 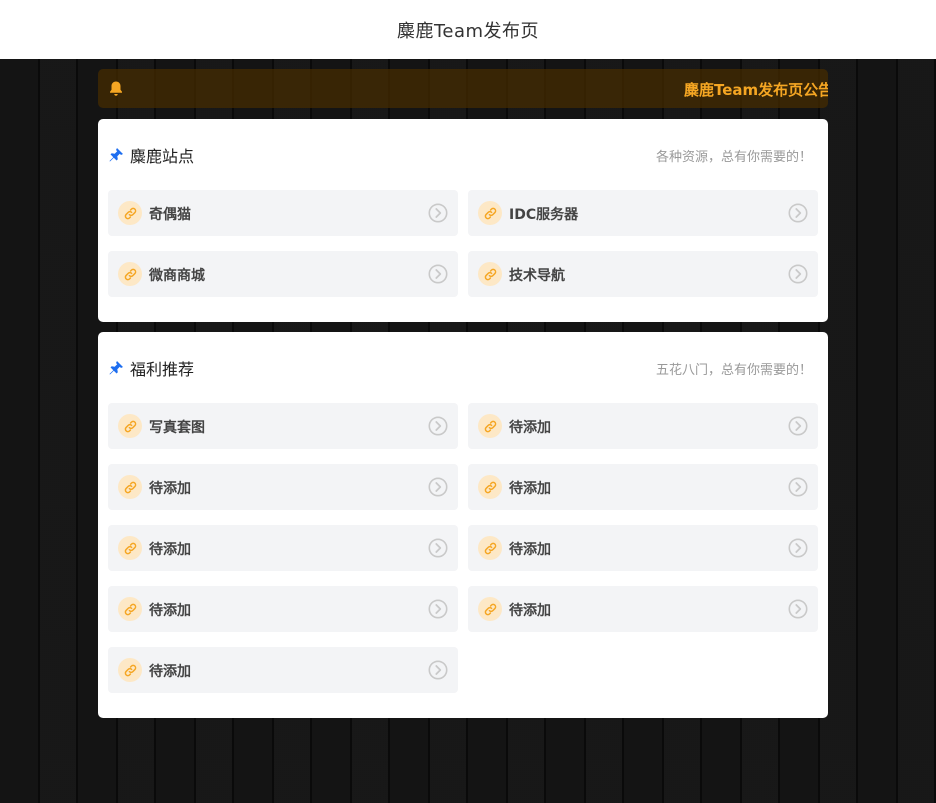 What do you see at coordinates (733, 370) in the screenshot?
I see `section-subtitle: 五花八门，总有你需要的！` at bounding box center [733, 370].